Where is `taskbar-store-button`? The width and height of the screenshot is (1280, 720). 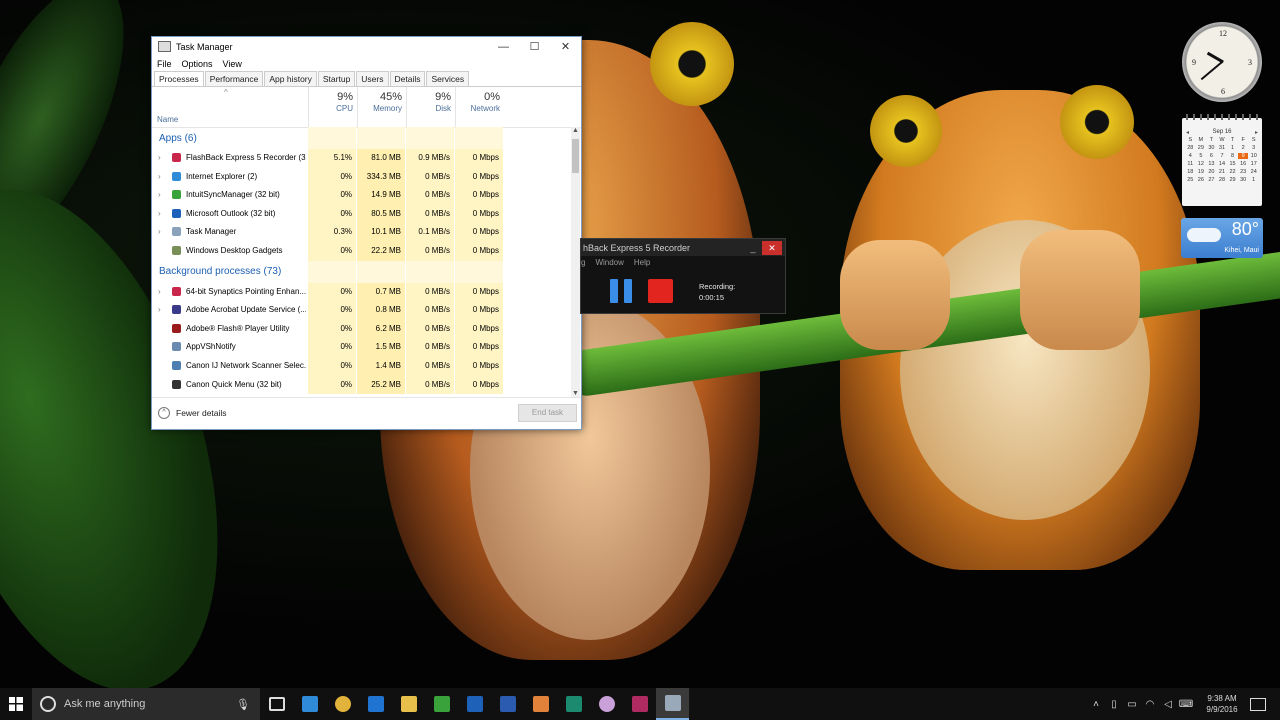
taskbar-store-button is located at coordinates (573, 704).